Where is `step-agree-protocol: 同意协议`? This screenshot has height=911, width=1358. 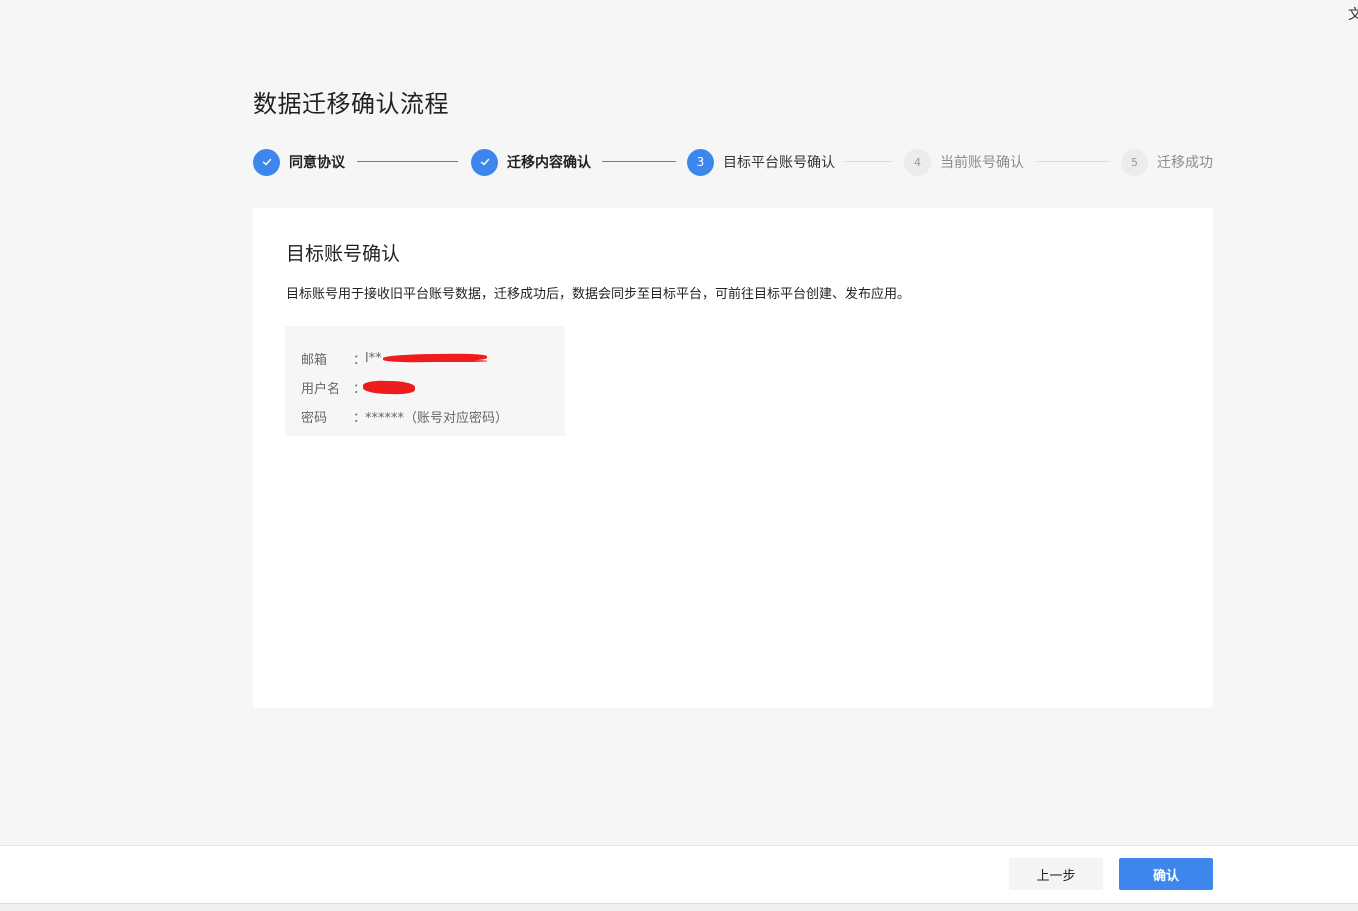
step-agree-protocol: 同意协议 is located at coordinates (299, 162).